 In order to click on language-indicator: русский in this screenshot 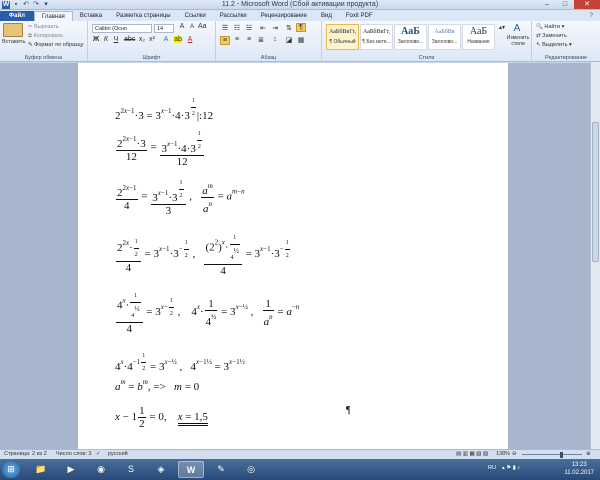, I will do `click(118, 454)`.